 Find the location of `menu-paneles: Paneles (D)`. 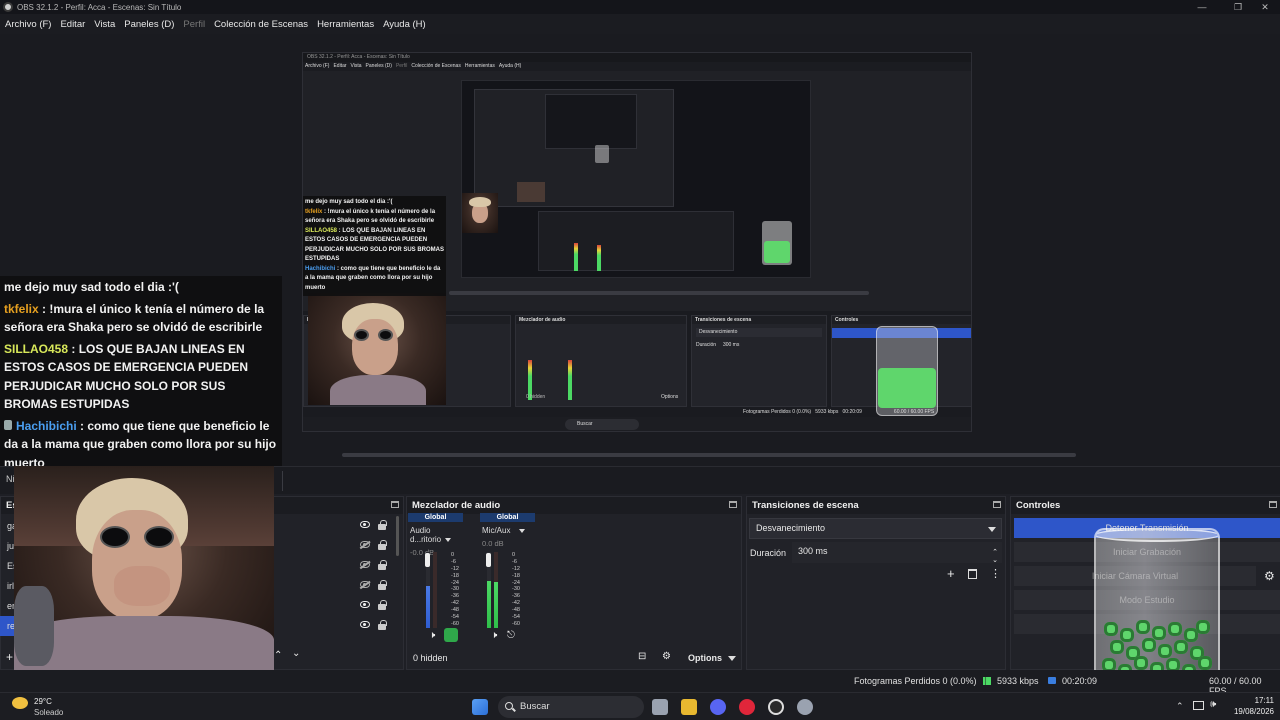

menu-paneles: Paneles (D) is located at coordinates (149, 24).